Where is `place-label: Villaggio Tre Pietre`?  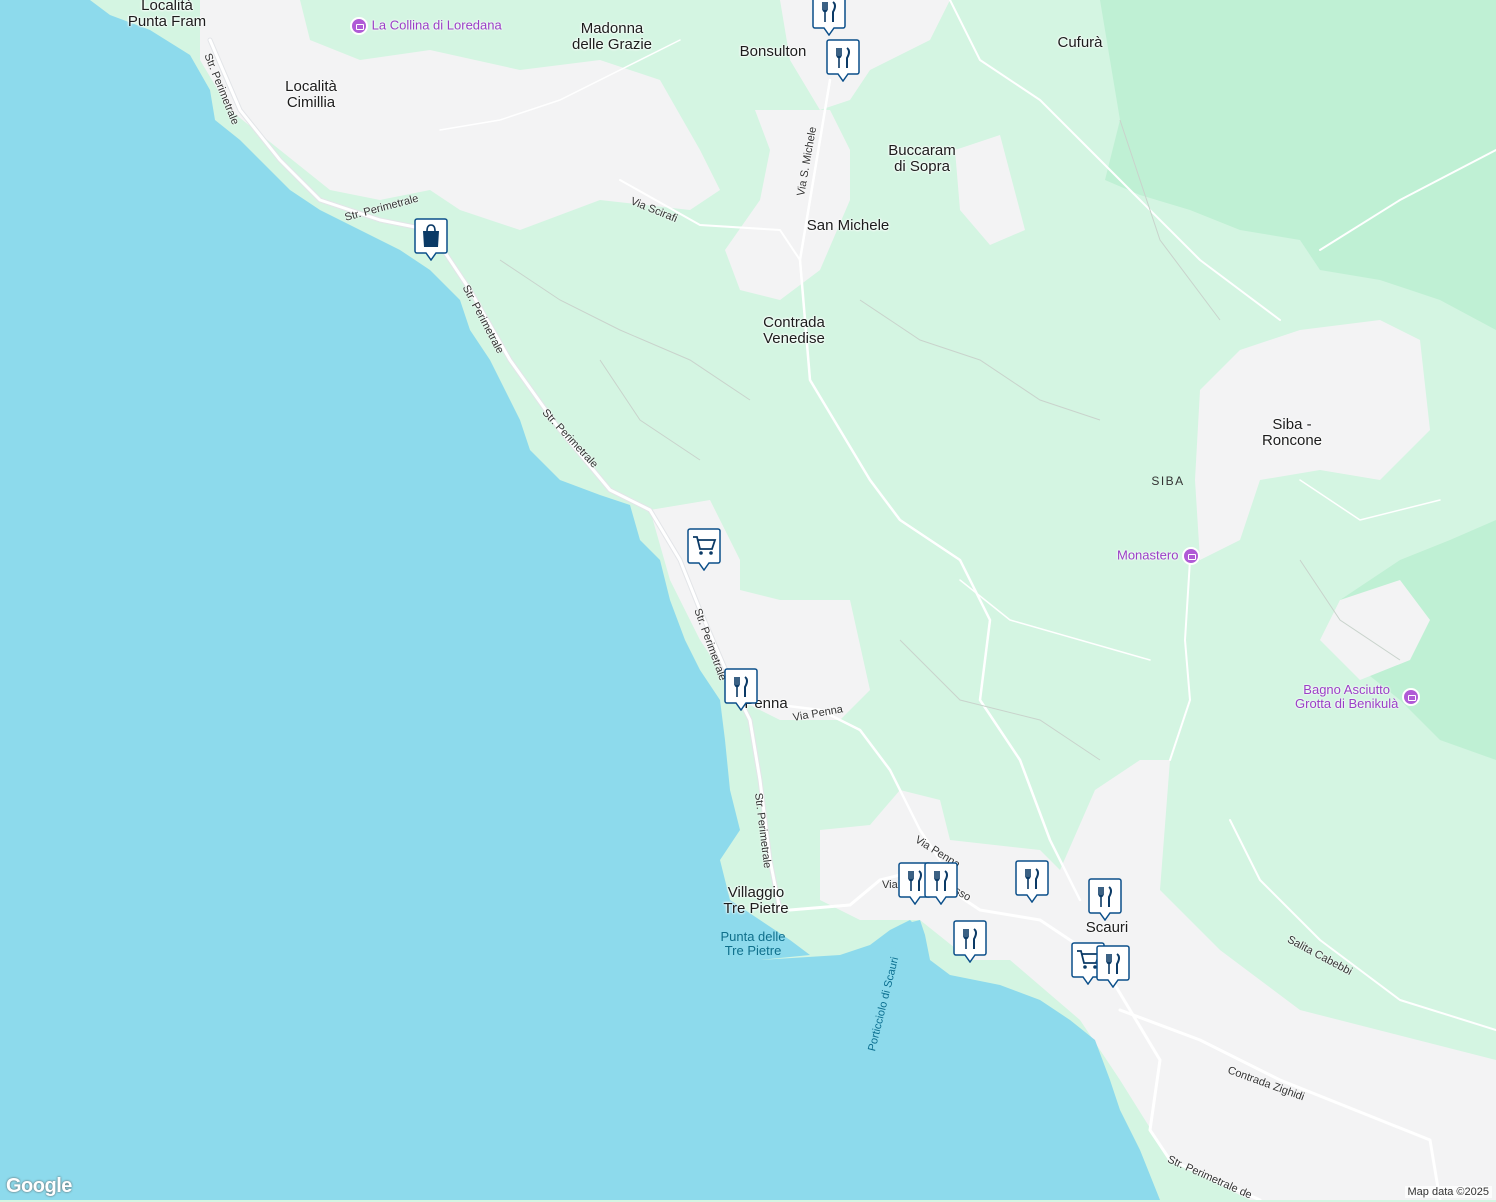
place-label: Villaggio Tre Pietre is located at coordinates (756, 900).